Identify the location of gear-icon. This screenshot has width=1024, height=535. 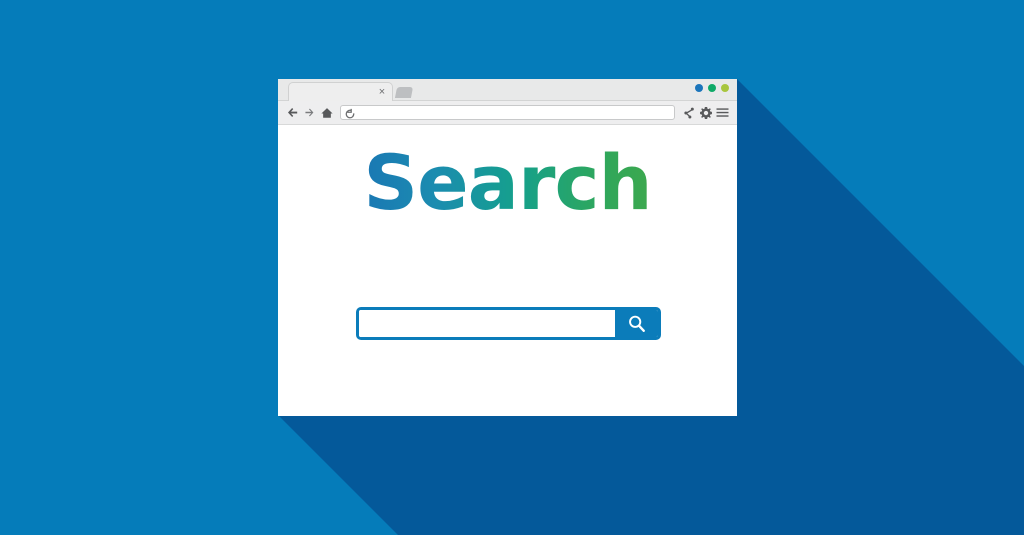
(705, 112).